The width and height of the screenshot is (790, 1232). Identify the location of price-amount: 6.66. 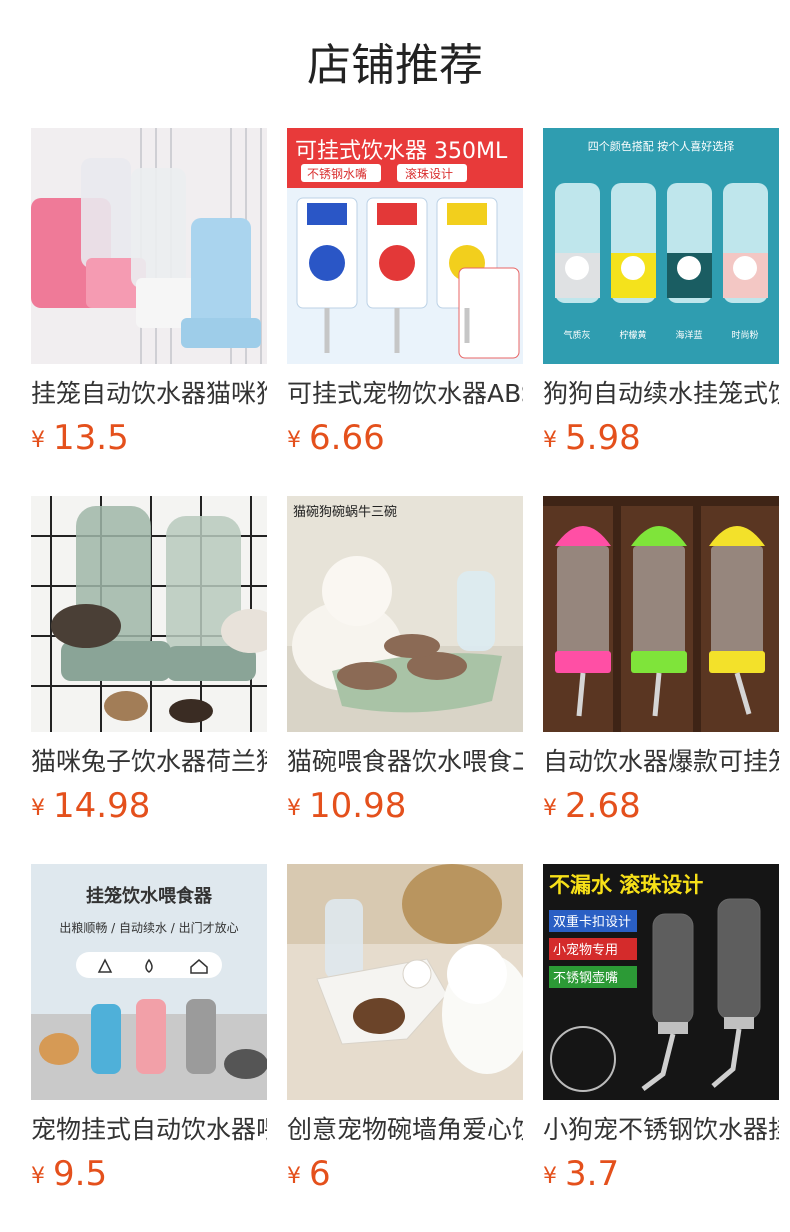
(347, 438).